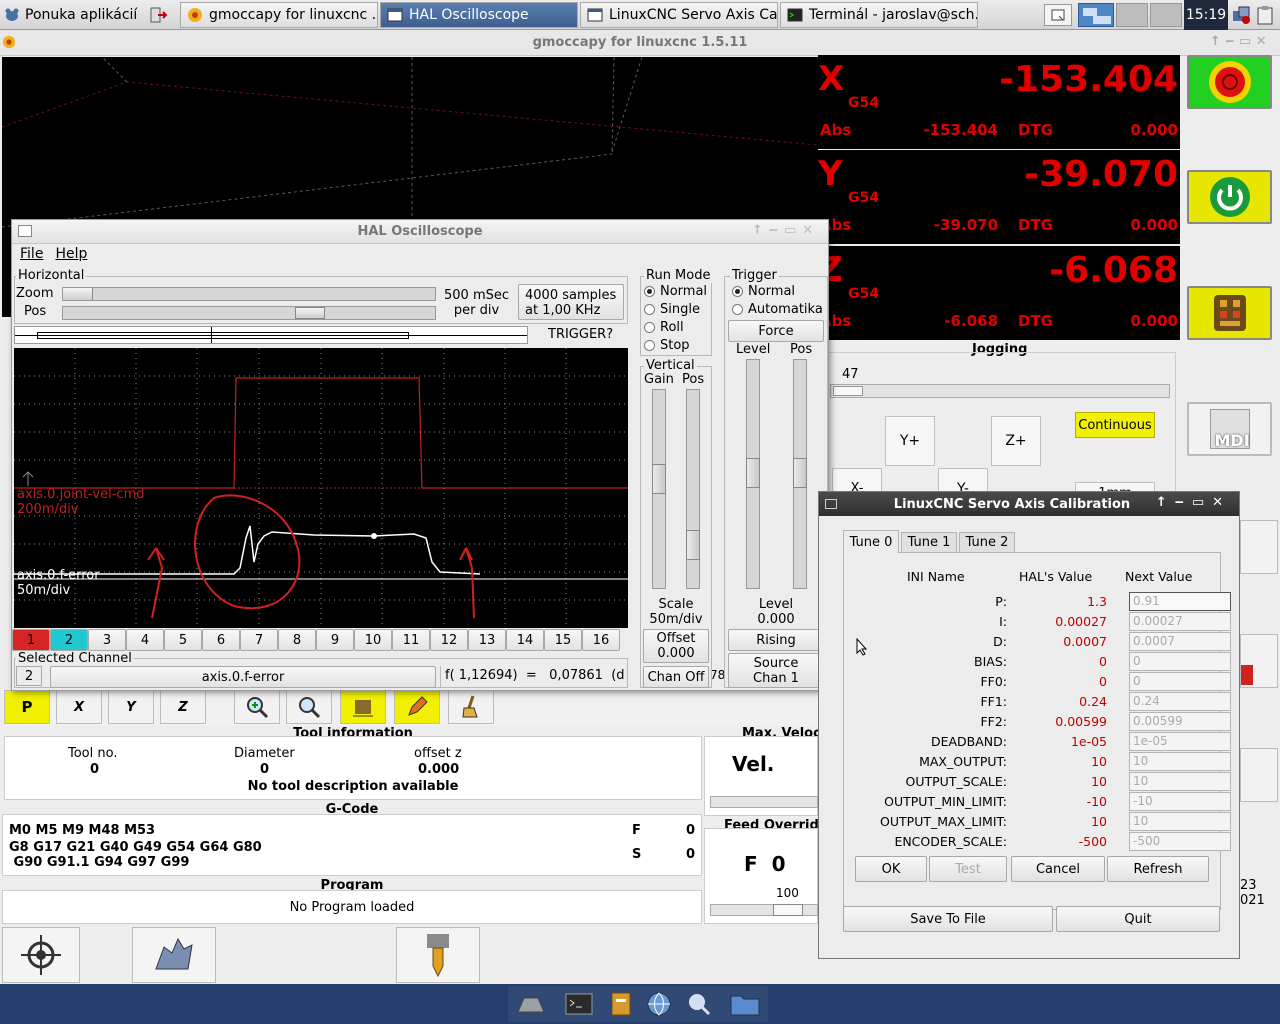 Image resolution: width=1280 pixels, height=1024 pixels. I want to click on channel-4-button: 4, so click(145, 640).